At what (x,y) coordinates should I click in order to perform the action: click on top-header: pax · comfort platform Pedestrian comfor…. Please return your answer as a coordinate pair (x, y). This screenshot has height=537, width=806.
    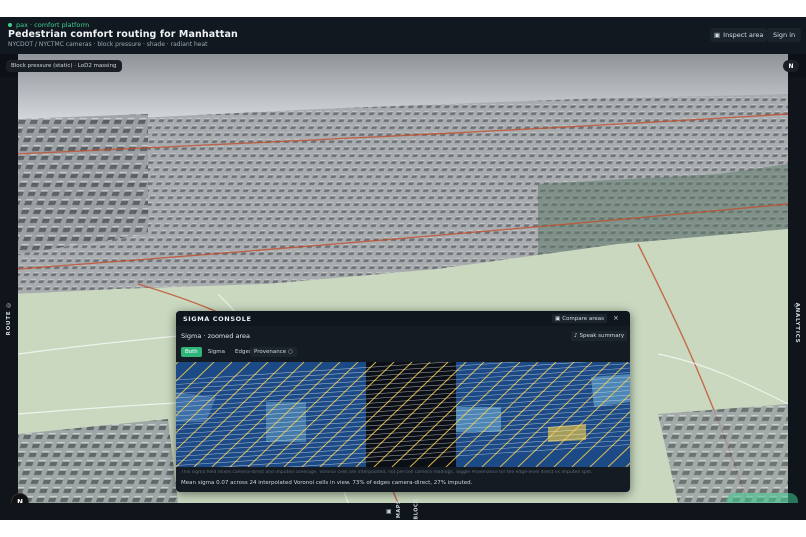
    Looking at the image, I should click on (403, 35).